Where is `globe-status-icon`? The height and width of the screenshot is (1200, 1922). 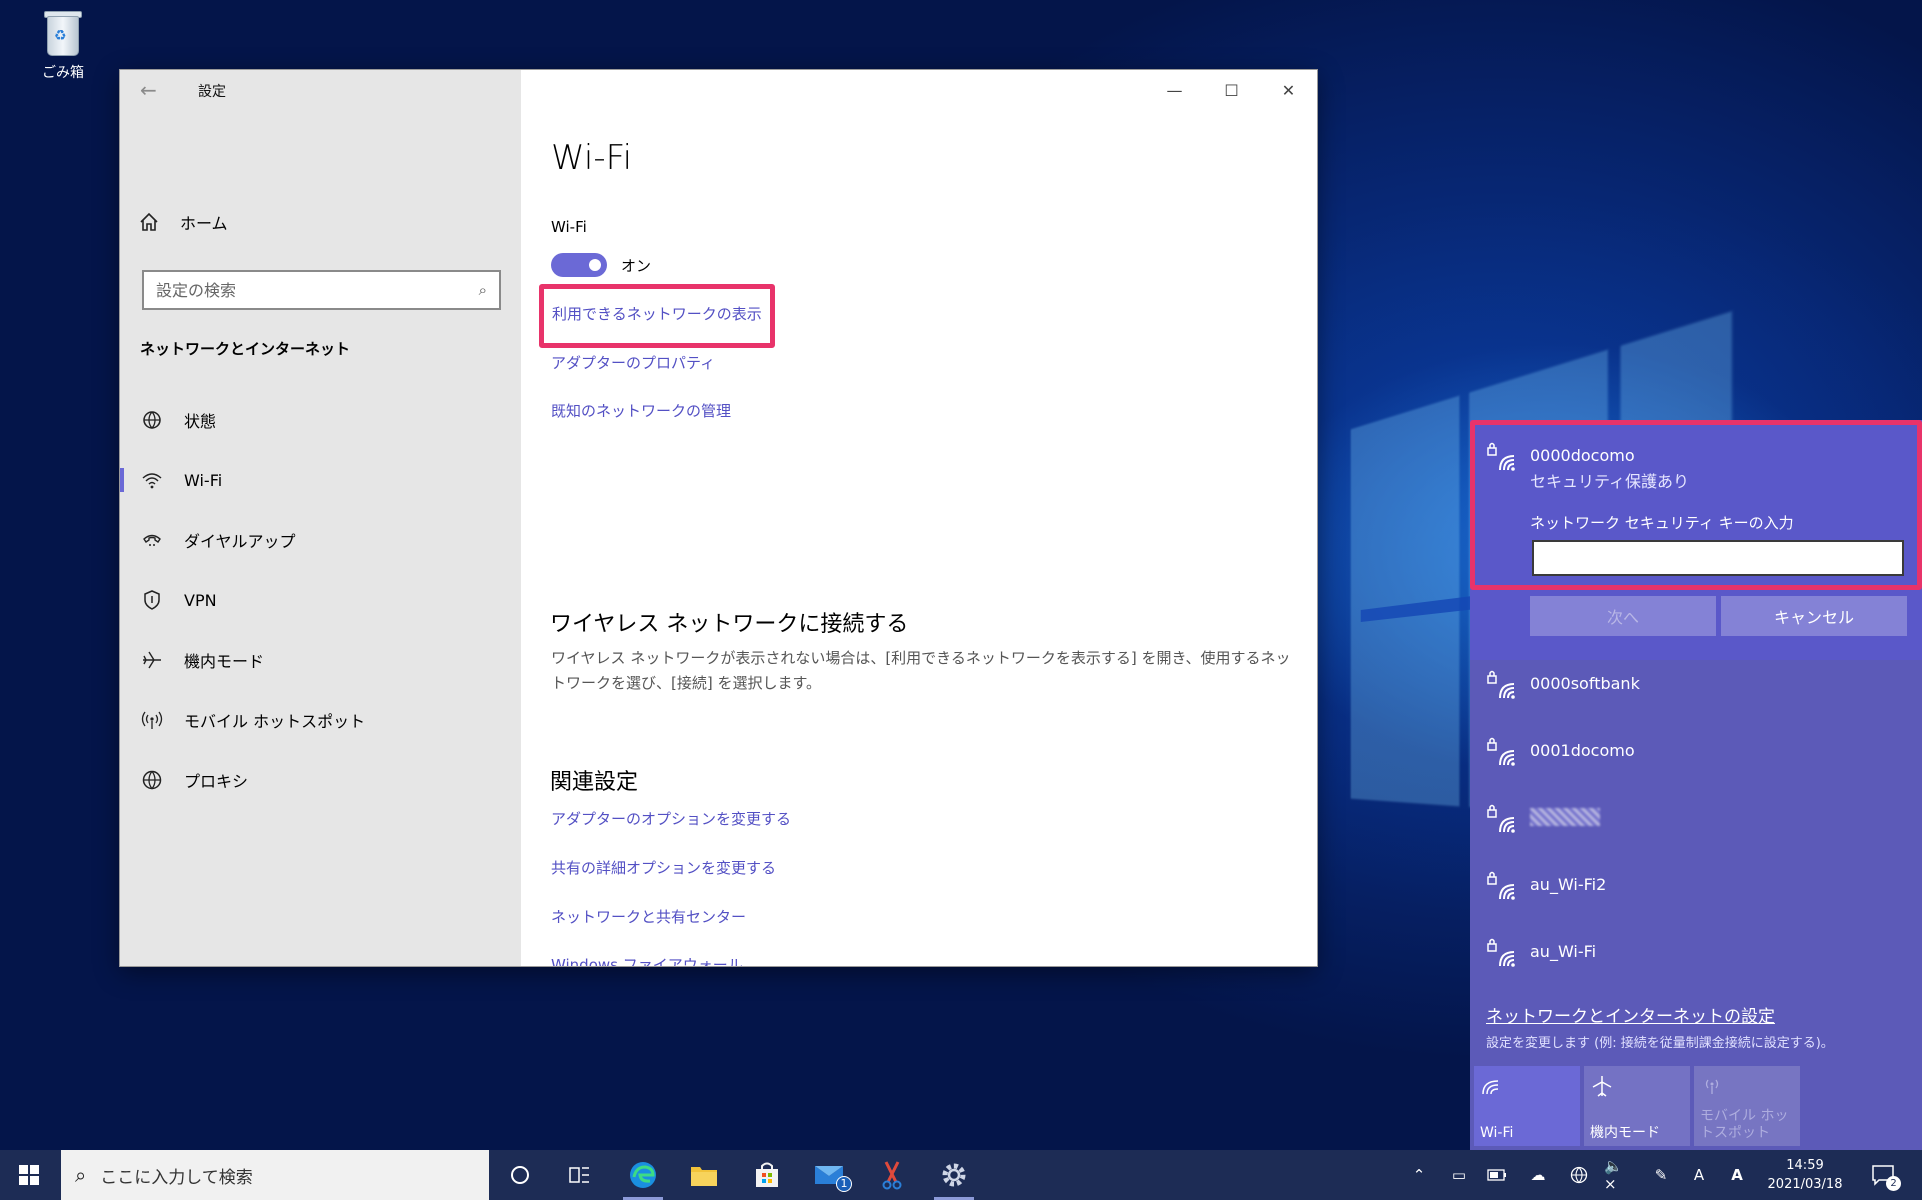
globe-status-icon is located at coordinates (152, 420).